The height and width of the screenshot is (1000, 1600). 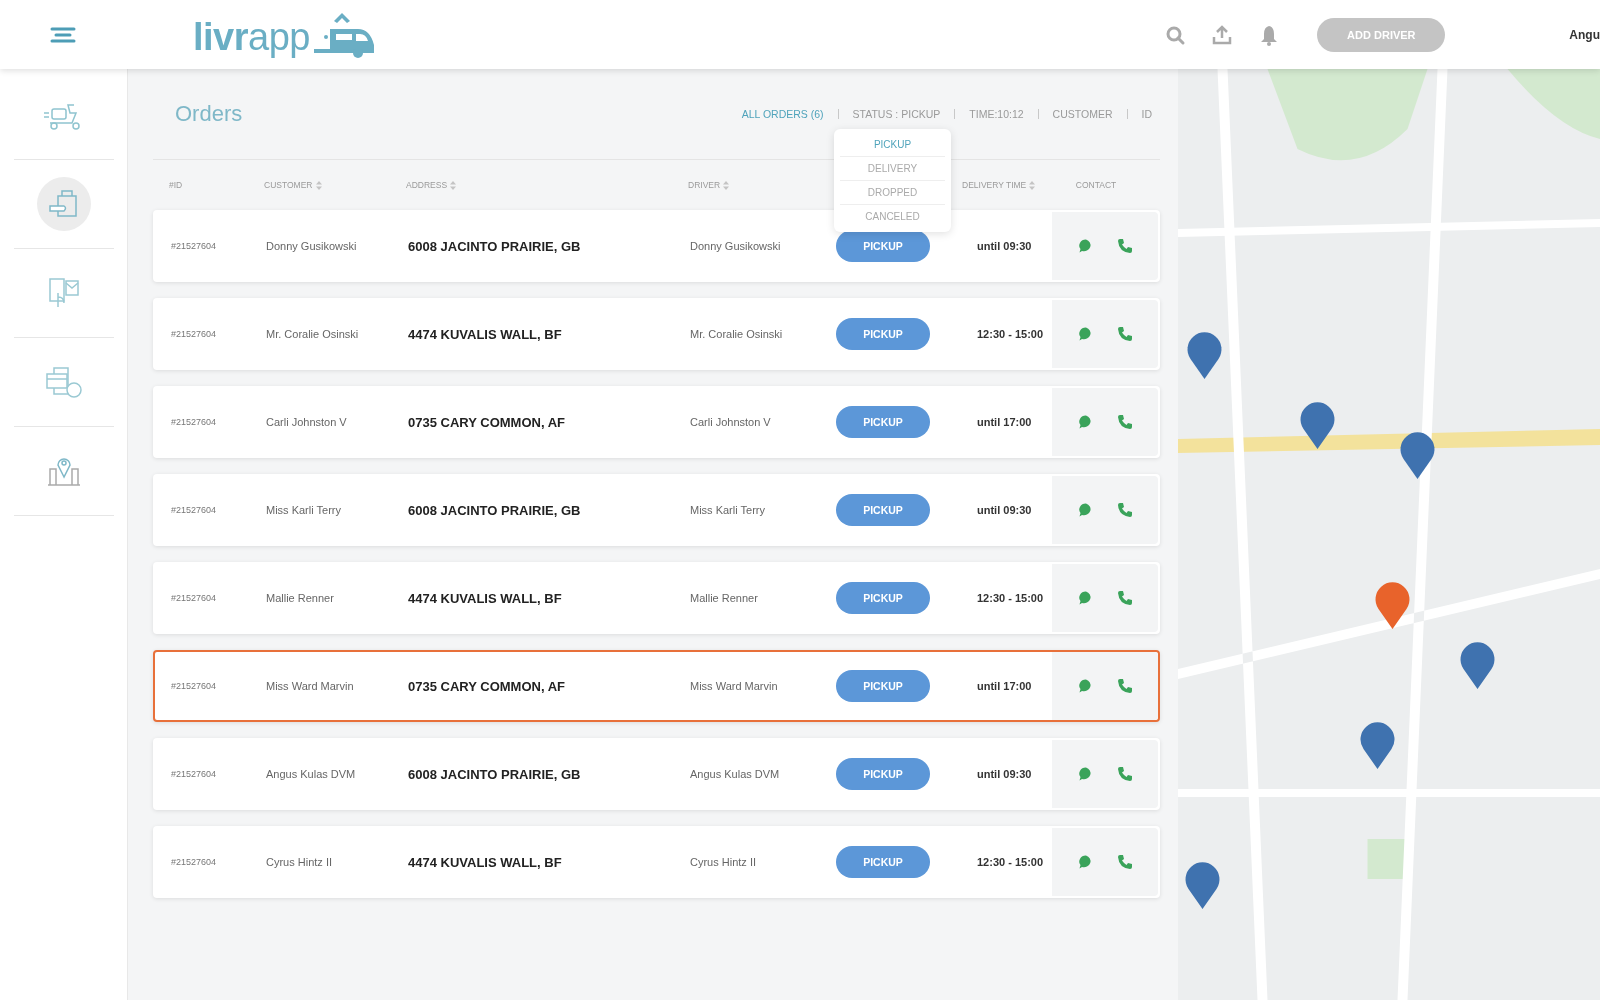 What do you see at coordinates (311, 774) in the screenshot?
I see `customer-name: Angus Kulas DVM` at bounding box center [311, 774].